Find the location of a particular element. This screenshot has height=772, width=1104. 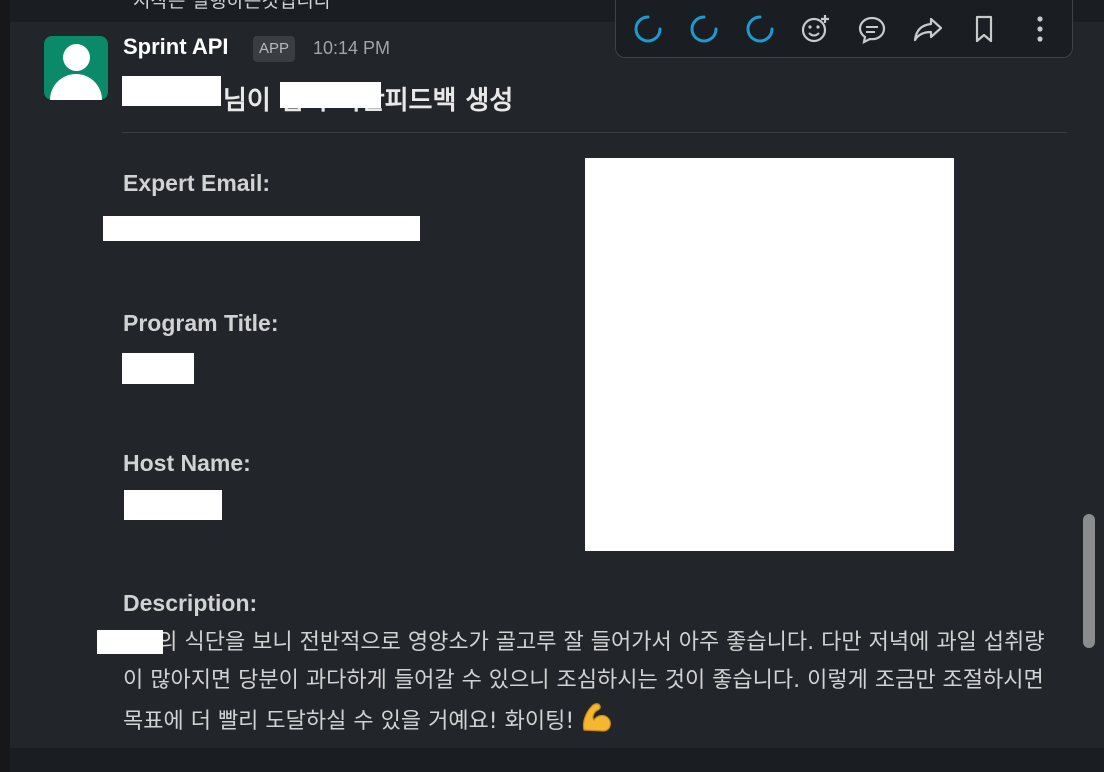

program-title-label: Program Title: is located at coordinates (201, 323).